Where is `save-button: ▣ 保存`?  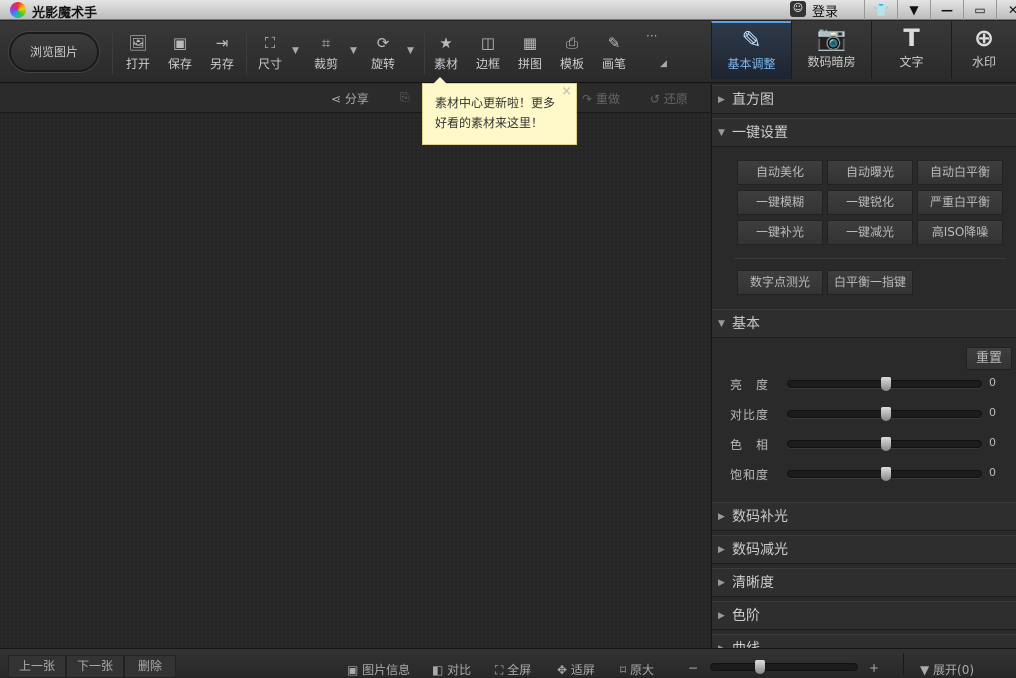
save-button: ▣ 保存 is located at coordinates (180, 52).